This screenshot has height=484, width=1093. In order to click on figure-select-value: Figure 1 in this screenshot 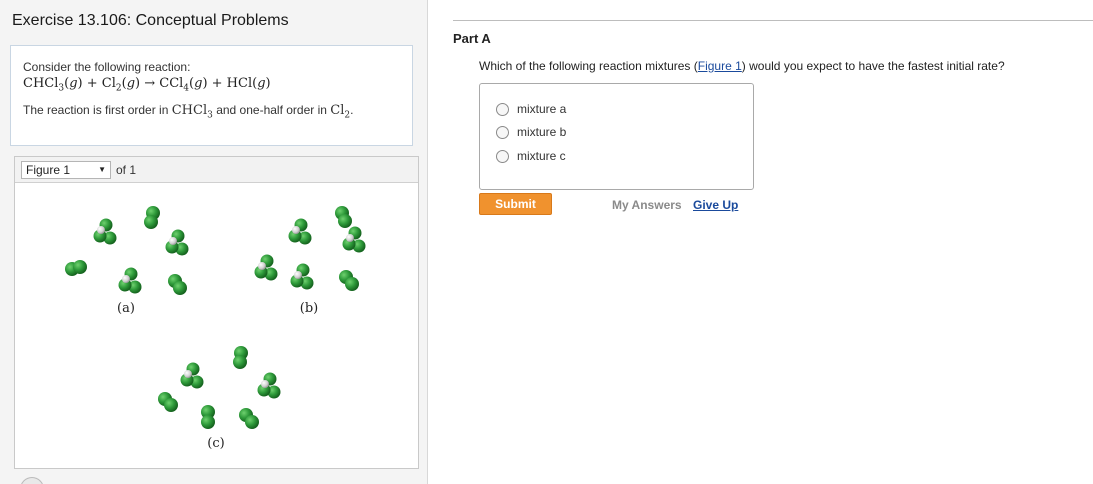, I will do `click(48, 169)`.